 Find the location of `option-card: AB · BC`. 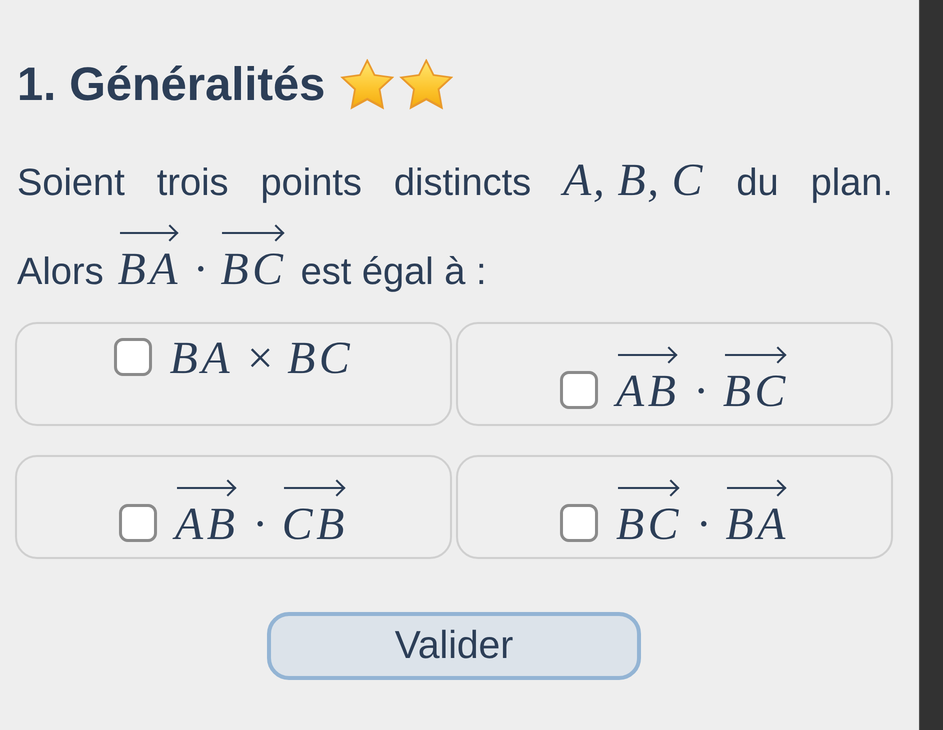

option-card: AB · BC is located at coordinates (674, 374).